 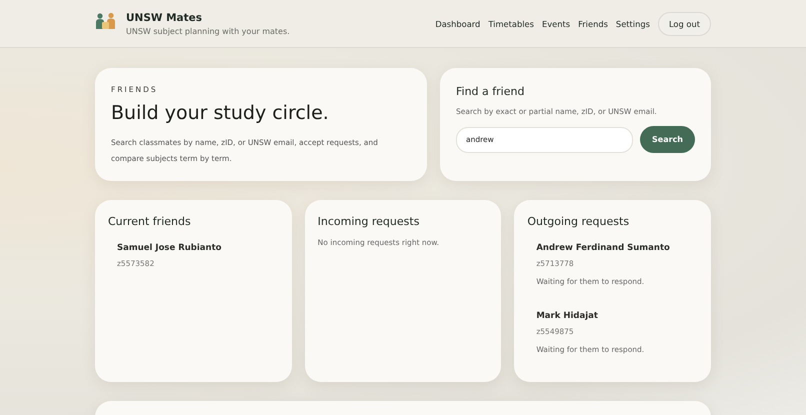 What do you see at coordinates (578, 221) in the screenshot?
I see `card-title: Outgoing requests` at bounding box center [578, 221].